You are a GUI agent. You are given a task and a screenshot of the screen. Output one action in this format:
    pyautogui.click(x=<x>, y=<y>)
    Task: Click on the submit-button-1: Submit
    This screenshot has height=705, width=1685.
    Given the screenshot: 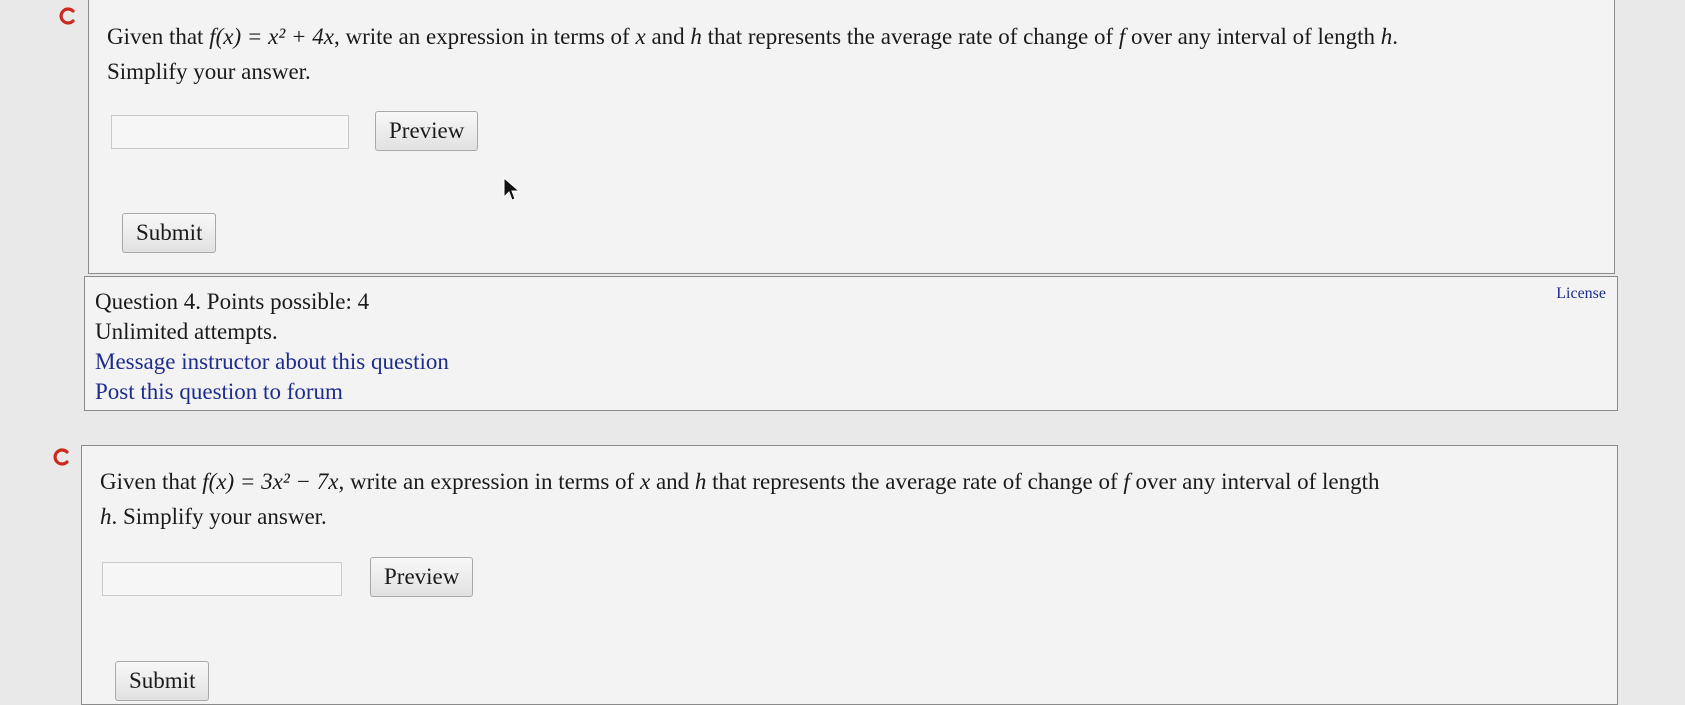 What is the action you would take?
    pyautogui.click(x=169, y=233)
    